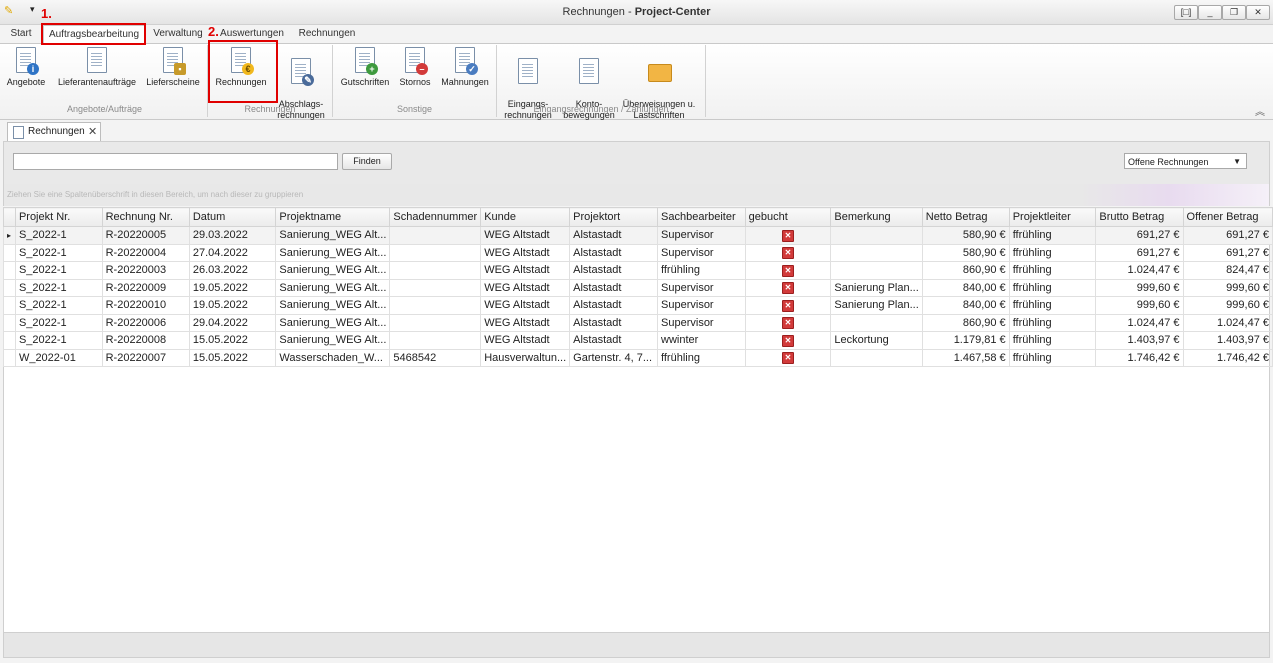 The width and height of the screenshot is (1273, 663). Describe the element at coordinates (145, 357) in the screenshot. I see `table-cell: R-20220007` at that location.